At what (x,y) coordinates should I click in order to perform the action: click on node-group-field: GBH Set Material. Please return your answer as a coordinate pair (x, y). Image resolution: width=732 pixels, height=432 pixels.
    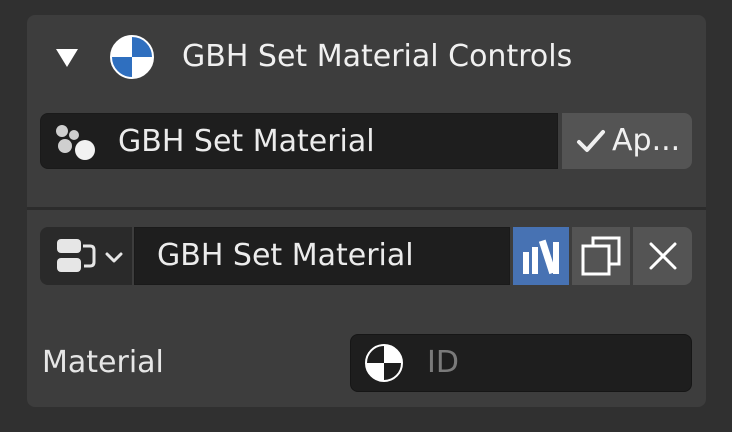
    Looking at the image, I should click on (299, 141).